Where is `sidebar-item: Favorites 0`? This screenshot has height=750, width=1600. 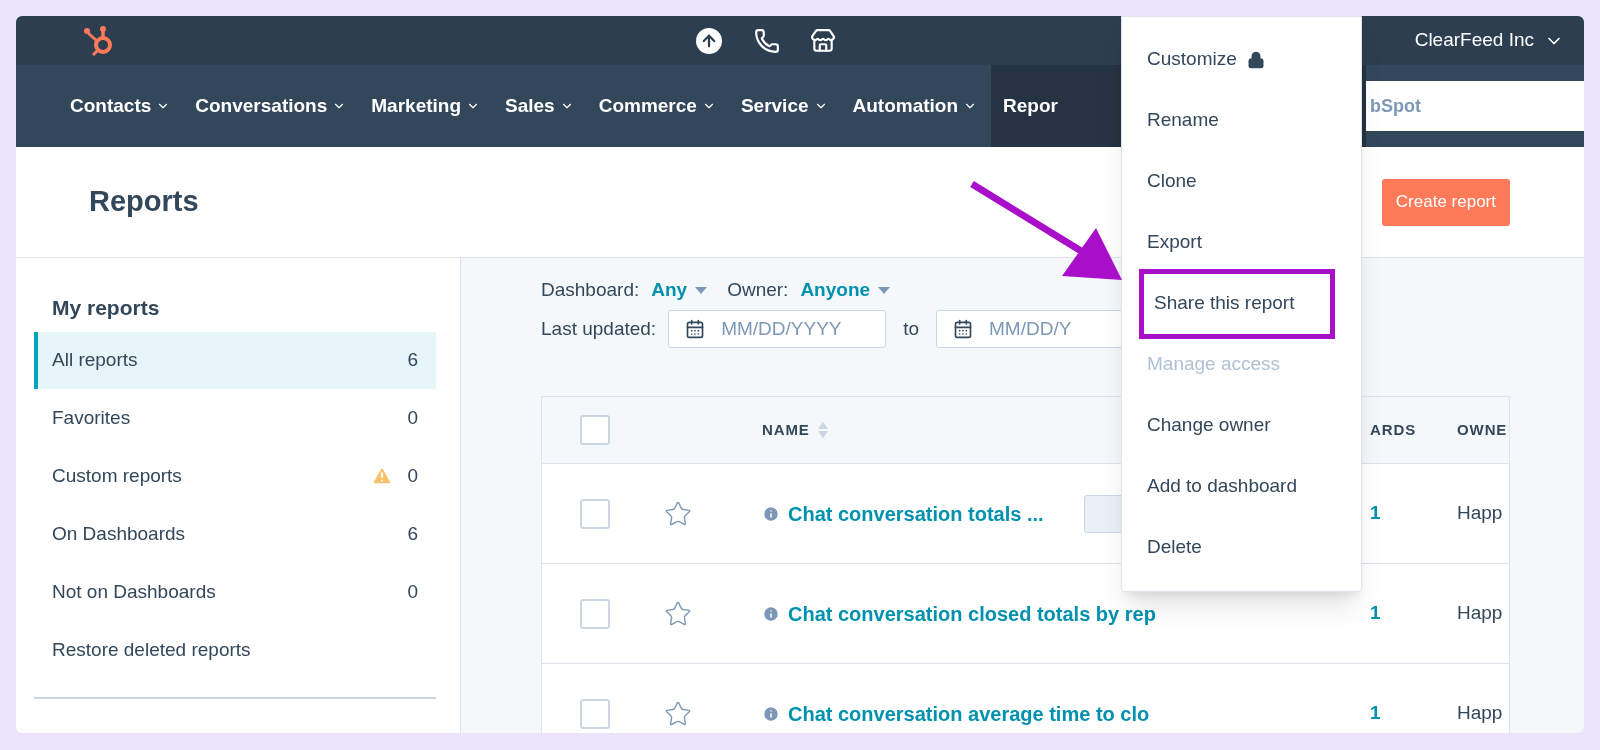 sidebar-item: Favorites 0 is located at coordinates (235, 418).